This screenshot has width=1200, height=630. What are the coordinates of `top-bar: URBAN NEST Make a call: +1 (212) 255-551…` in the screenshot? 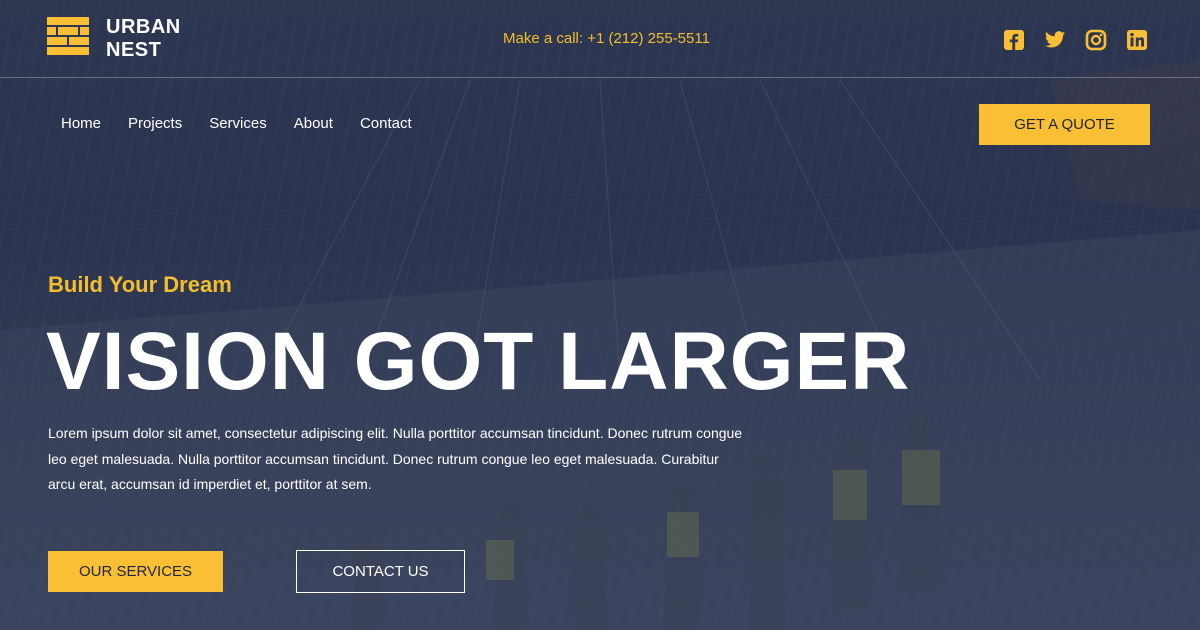 It's located at (600, 39).